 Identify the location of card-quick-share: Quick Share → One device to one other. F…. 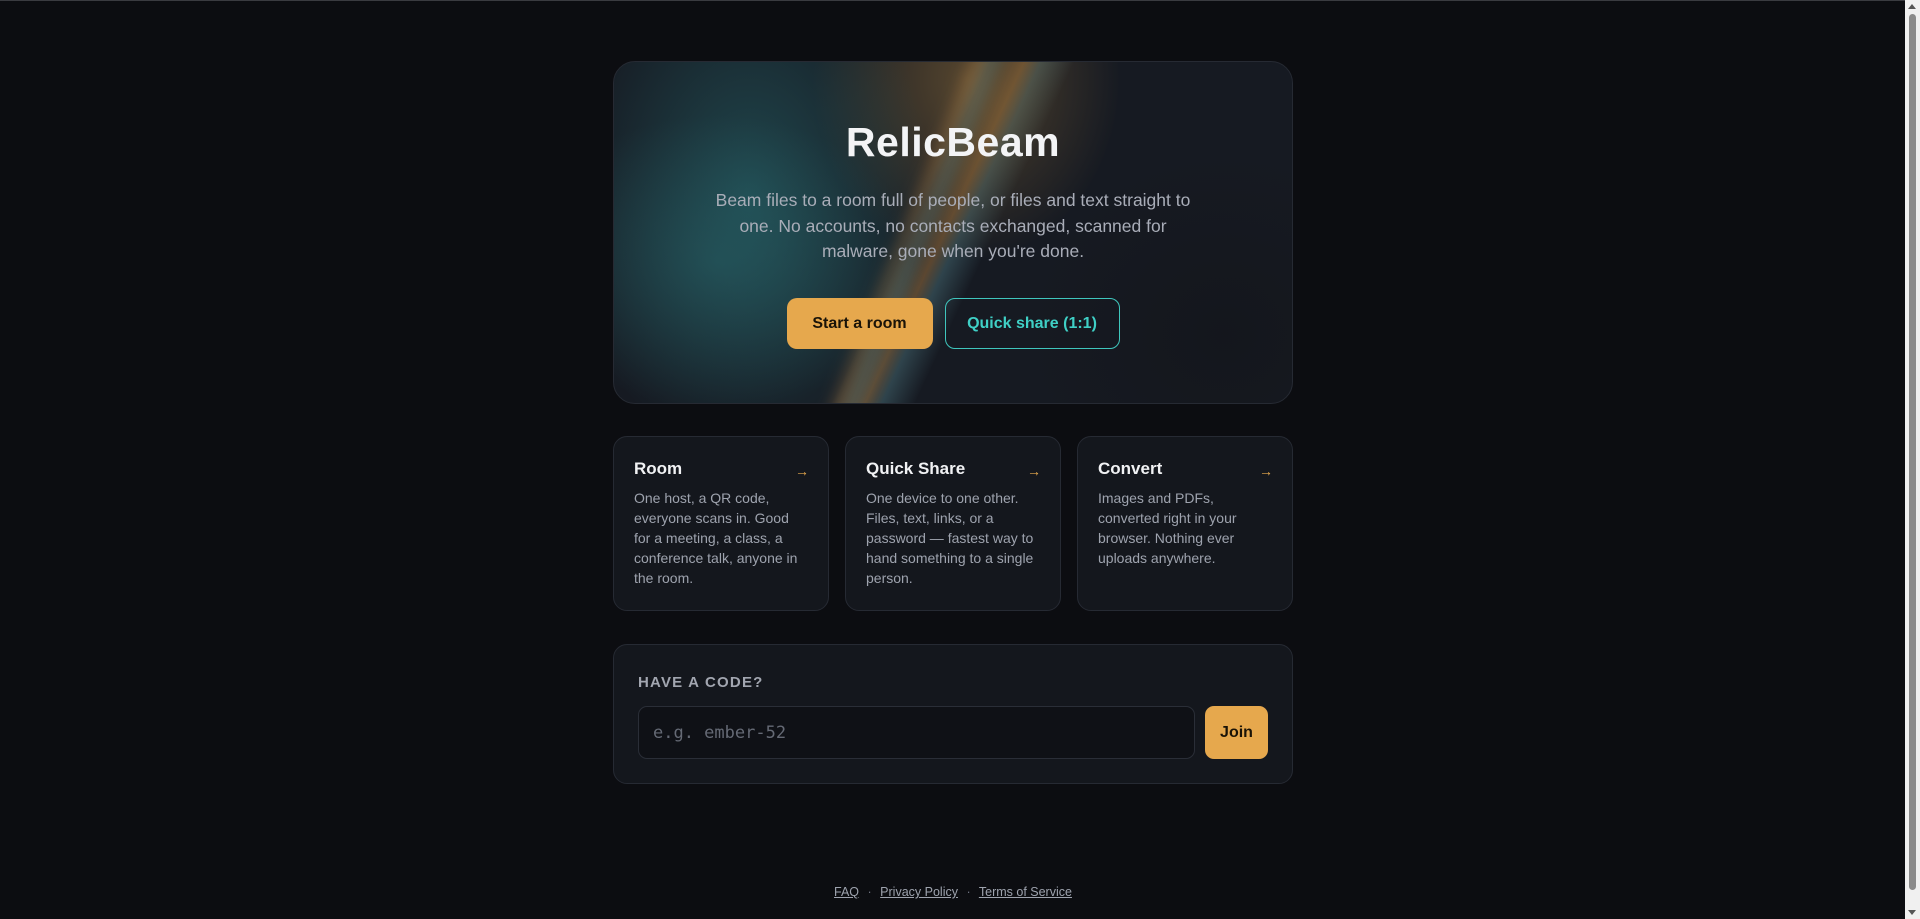
(953, 523).